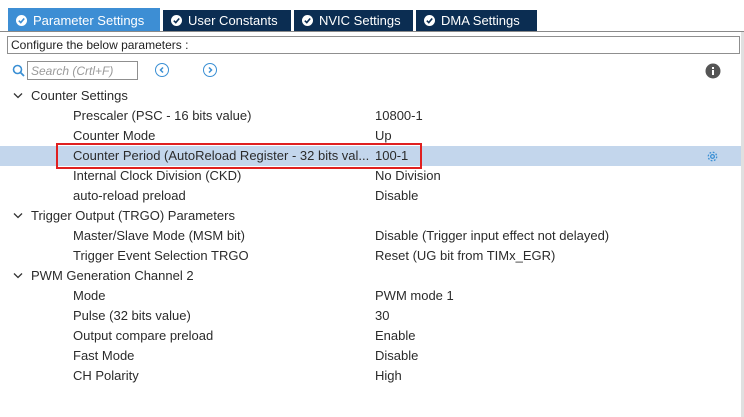  I want to click on param-value: 30, so click(382, 315).